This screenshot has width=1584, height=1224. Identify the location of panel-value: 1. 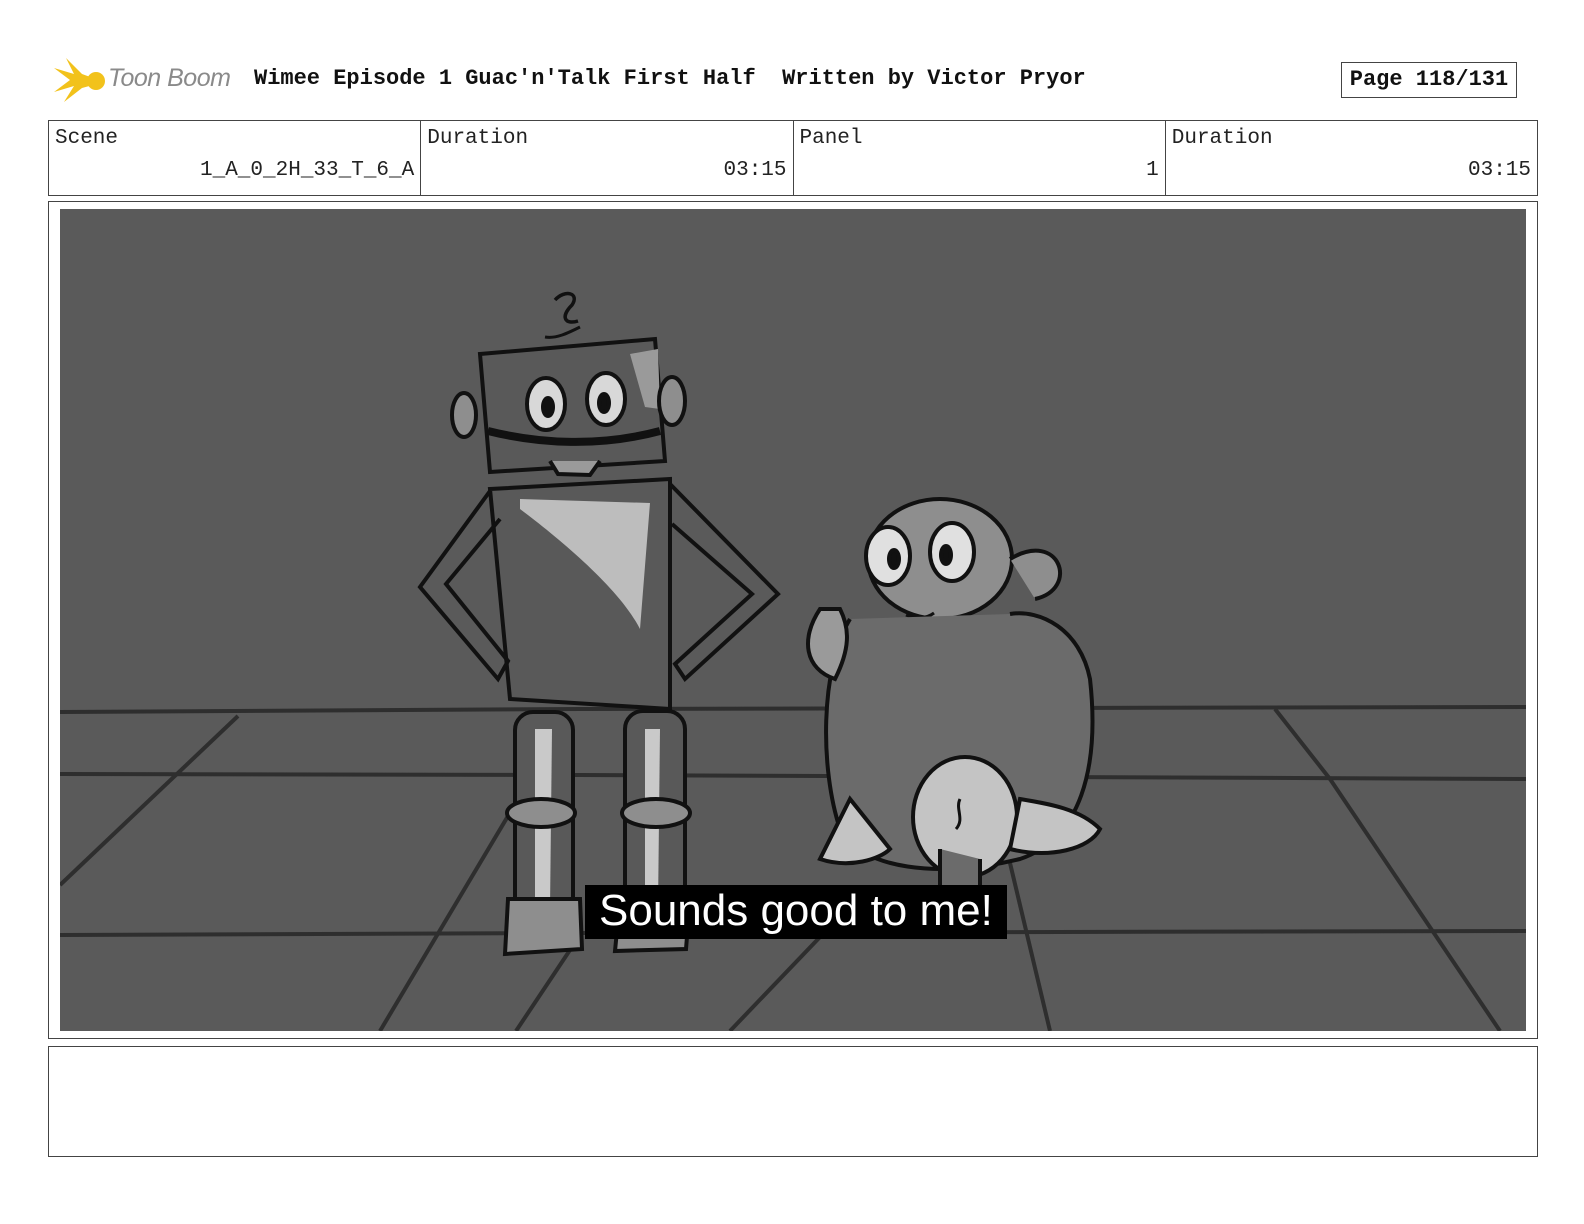
(1152, 170).